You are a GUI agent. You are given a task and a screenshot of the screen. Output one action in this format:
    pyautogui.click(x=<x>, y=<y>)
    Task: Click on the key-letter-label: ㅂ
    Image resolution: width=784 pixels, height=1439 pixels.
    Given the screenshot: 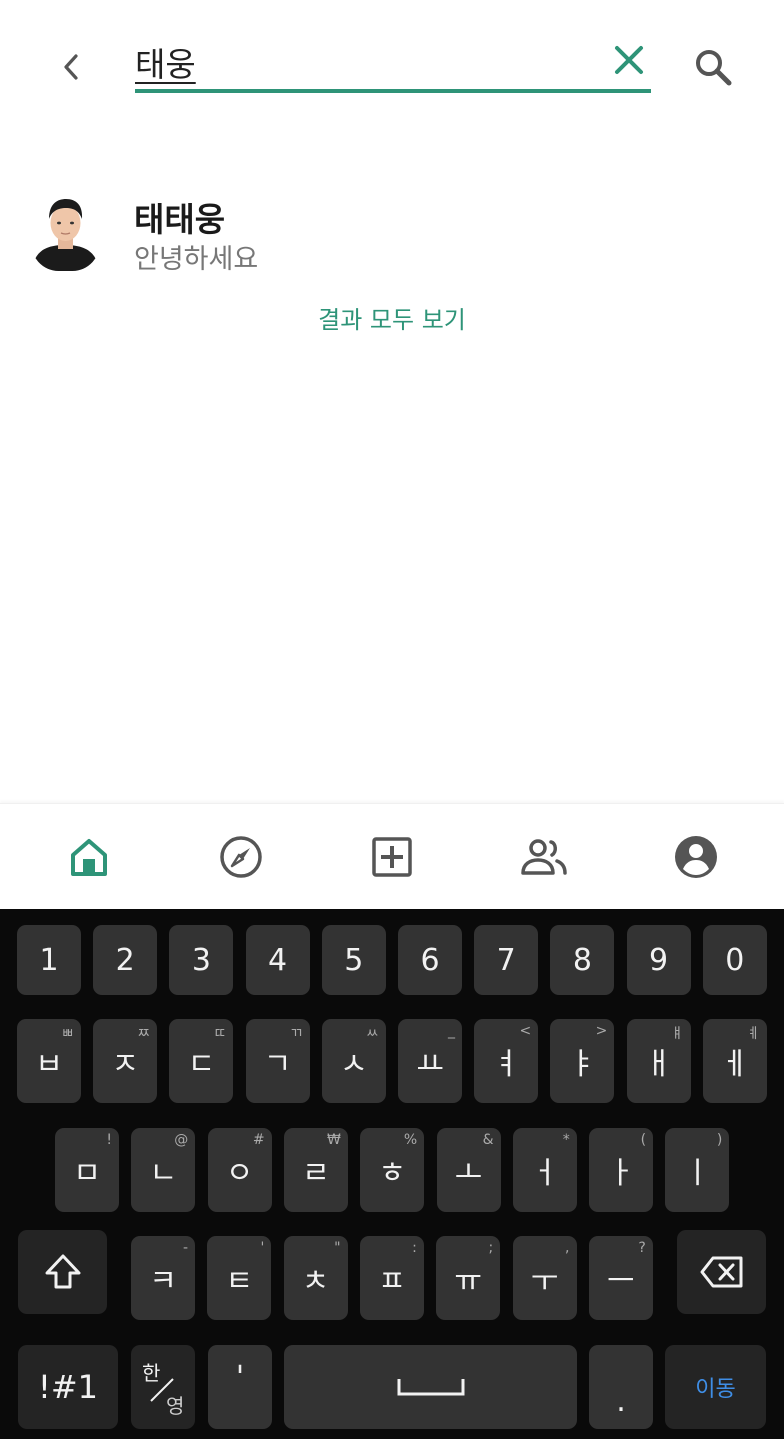 What is the action you would take?
    pyautogui.click(x=49, y=1064)
    